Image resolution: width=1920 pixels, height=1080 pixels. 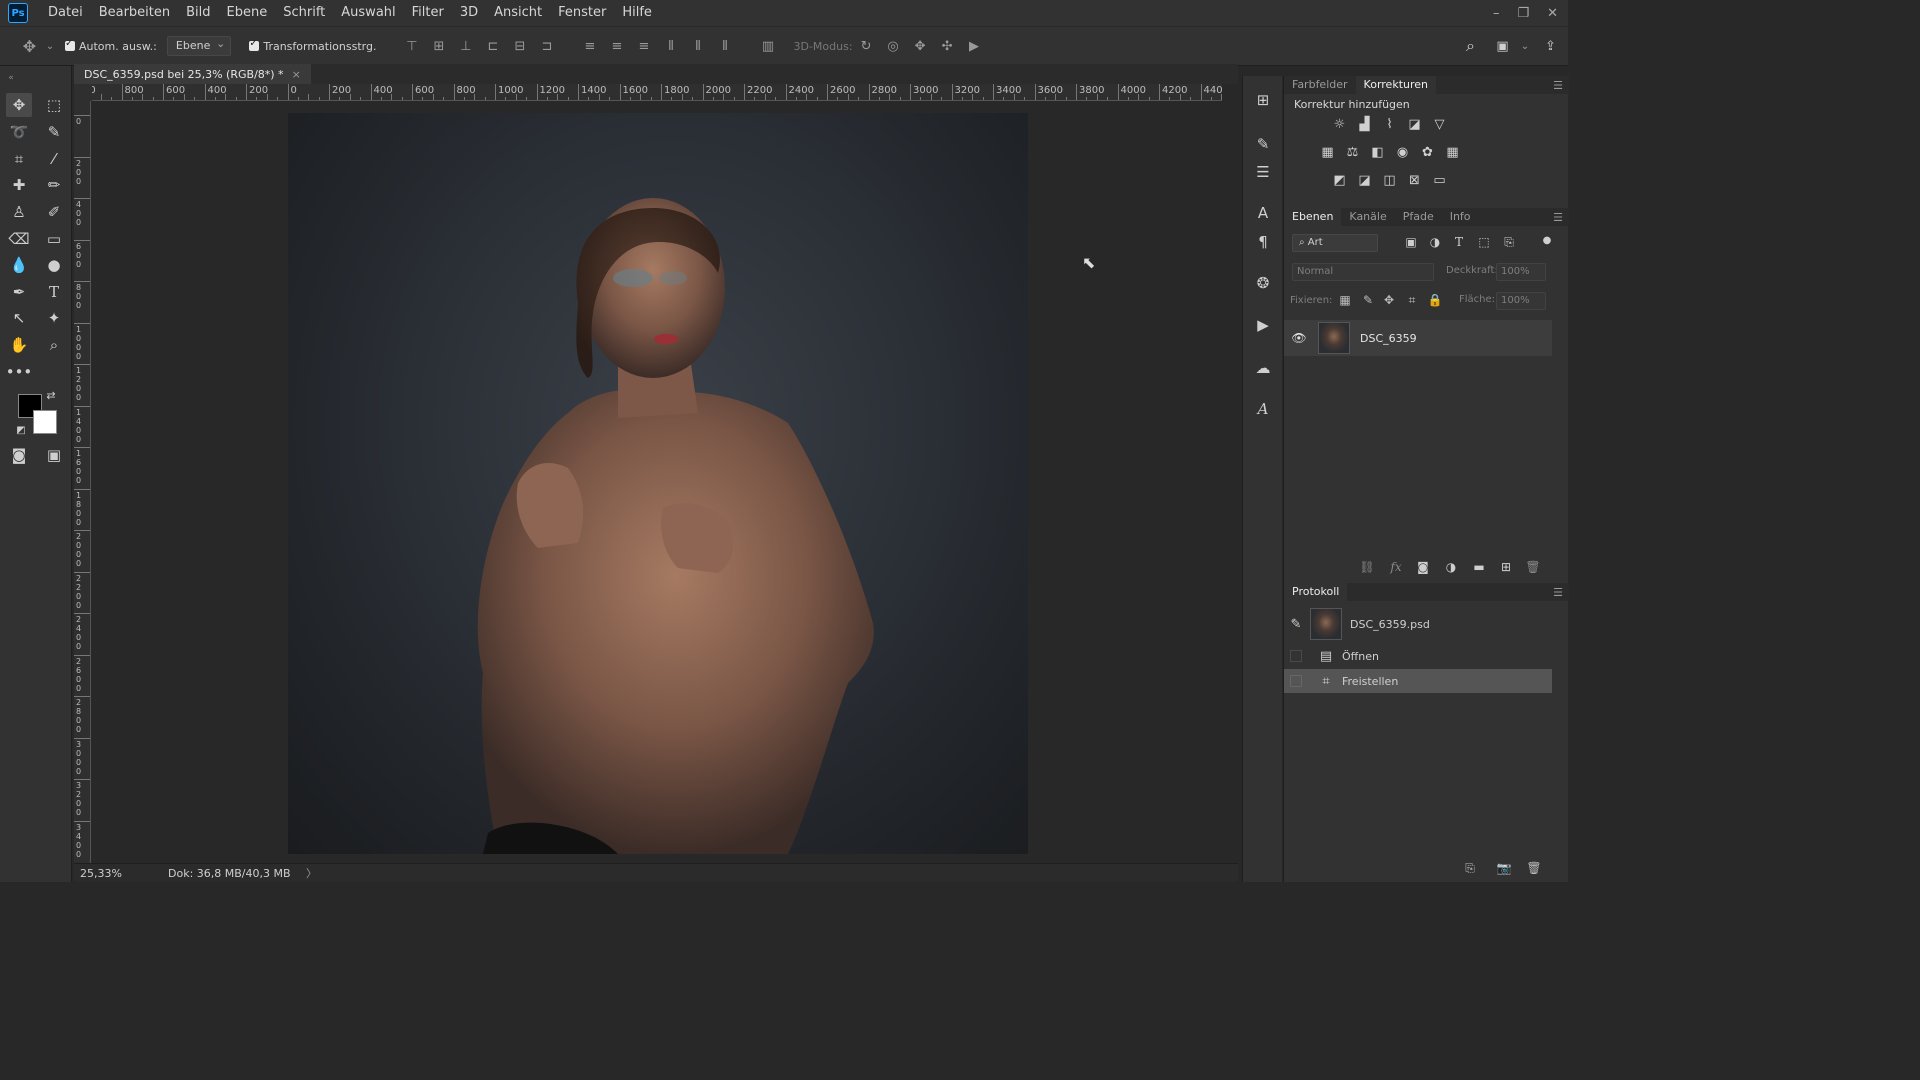 What do you see at coordinates (1479, 567) in the screenshot?
I see `new-group-icon: ▬` at bounding box center [1479, 567].